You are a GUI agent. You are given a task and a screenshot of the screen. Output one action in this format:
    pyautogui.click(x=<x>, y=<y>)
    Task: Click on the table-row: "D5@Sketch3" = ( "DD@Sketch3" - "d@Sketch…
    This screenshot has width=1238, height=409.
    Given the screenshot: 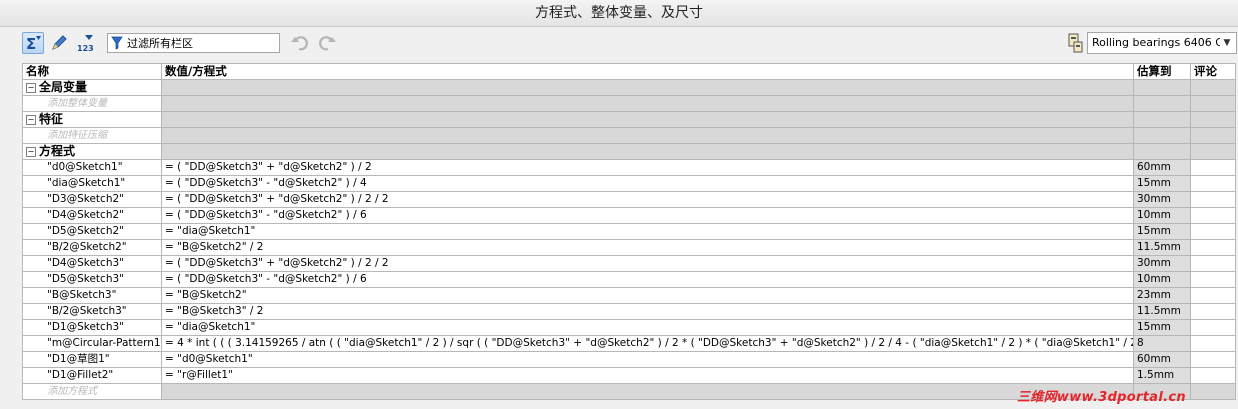 What is the action you would take?
    pyautogui.click(x=629, y=279)
    